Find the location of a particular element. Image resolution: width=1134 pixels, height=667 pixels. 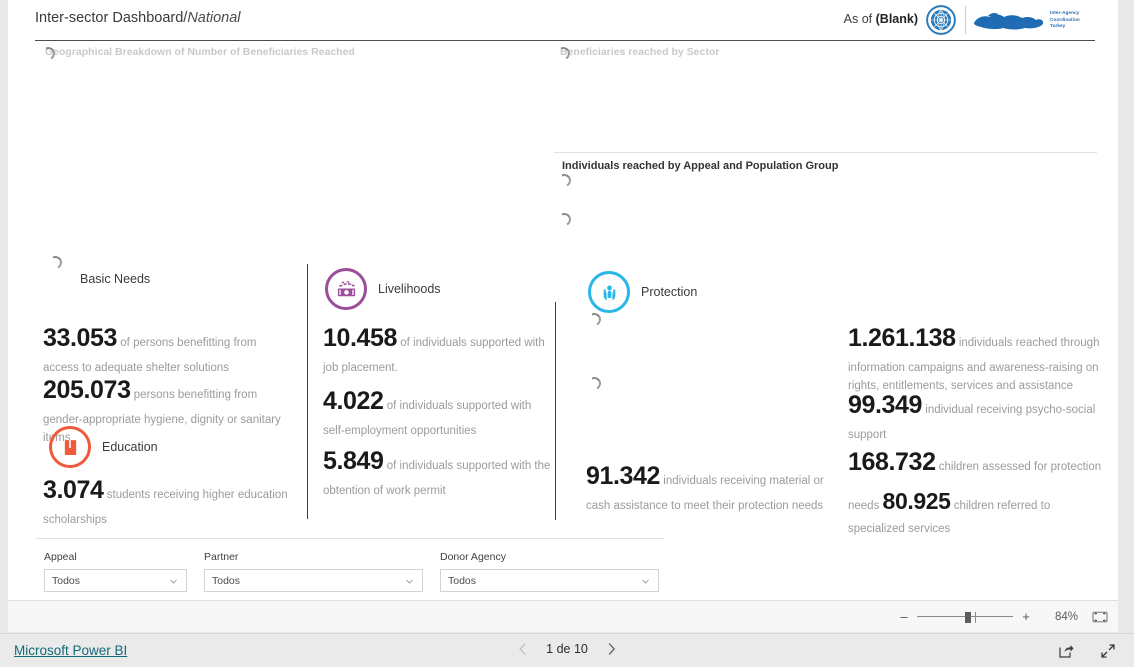

stat-description-continued: needs is located at coordinates (864, 505).